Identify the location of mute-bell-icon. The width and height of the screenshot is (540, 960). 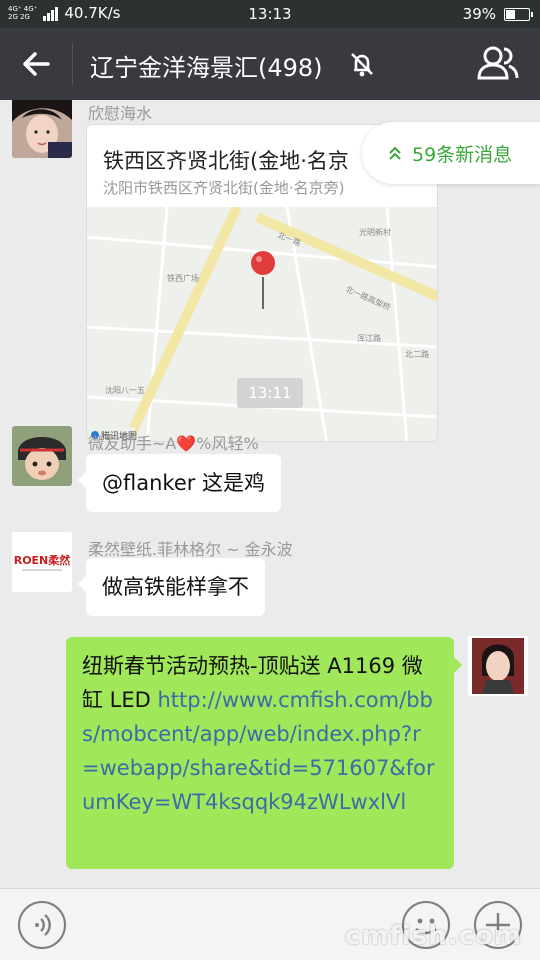
(362, 65).